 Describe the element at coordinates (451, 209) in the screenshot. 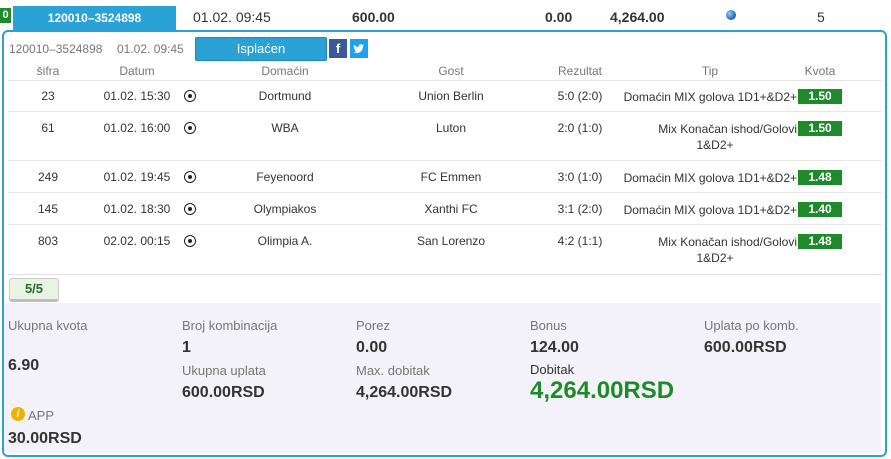

I see `row-away: Xanthi FC` at that location.